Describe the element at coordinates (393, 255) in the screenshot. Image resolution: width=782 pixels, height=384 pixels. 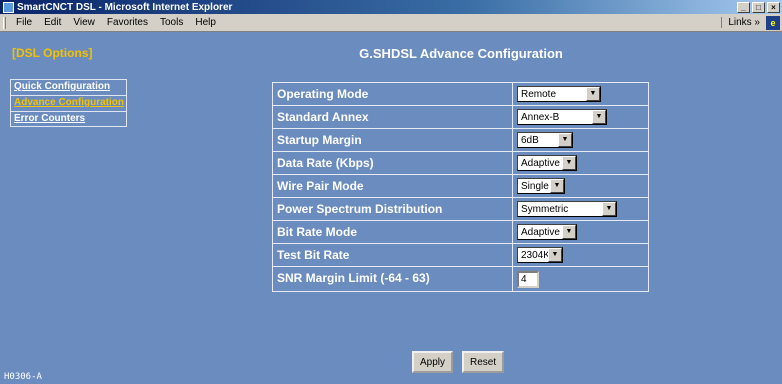
I see `test-bit-rate-label: Test Bit Rate` at that location.